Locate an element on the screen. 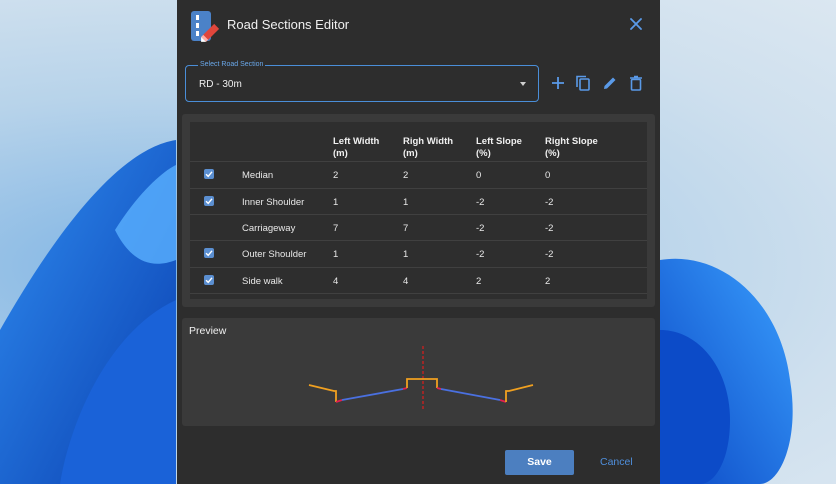 This screenshot has width=836, height=484. table-row: Side walk 4 4 2 2 is located at coordinates (418, 280).